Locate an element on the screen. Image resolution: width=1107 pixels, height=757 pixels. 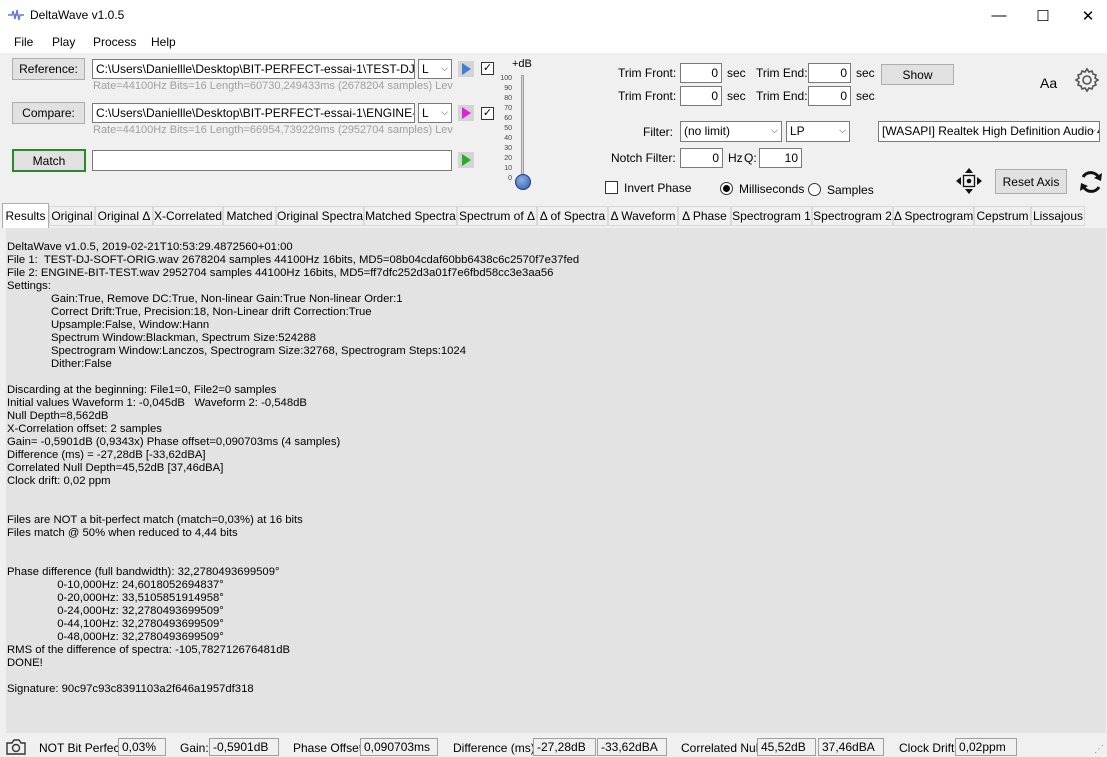
bit-perfect-label: NOT Bit Perfect is located at coordinates (81, 748).